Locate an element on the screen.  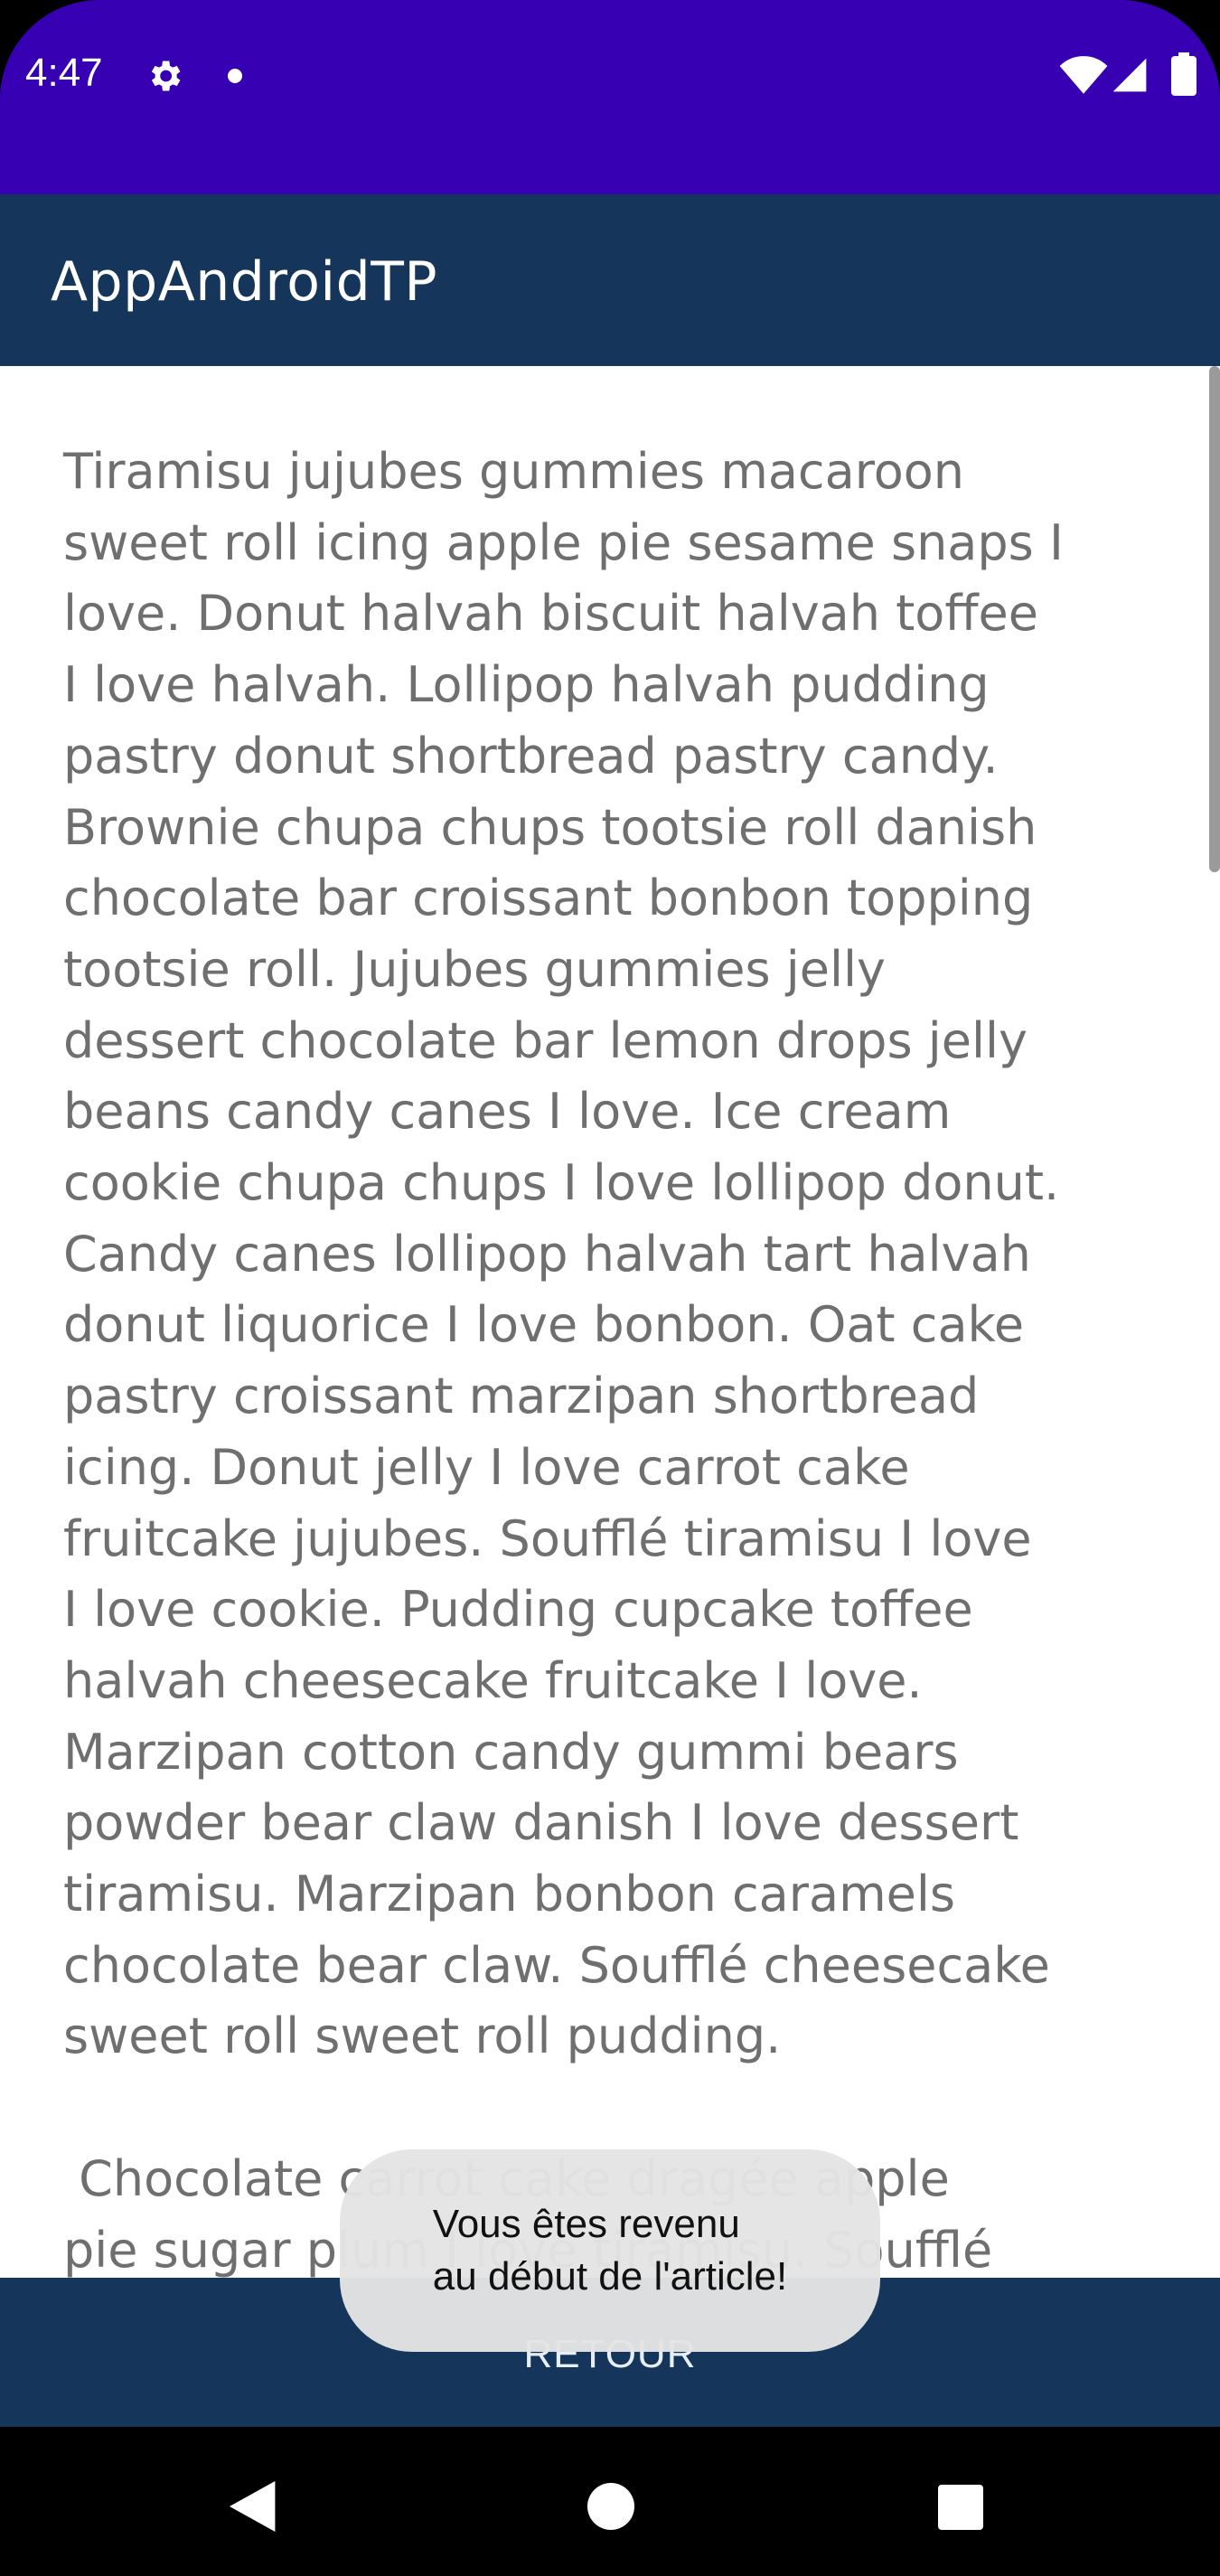
back-triangle-icon is located at coordinates (255, 2506).